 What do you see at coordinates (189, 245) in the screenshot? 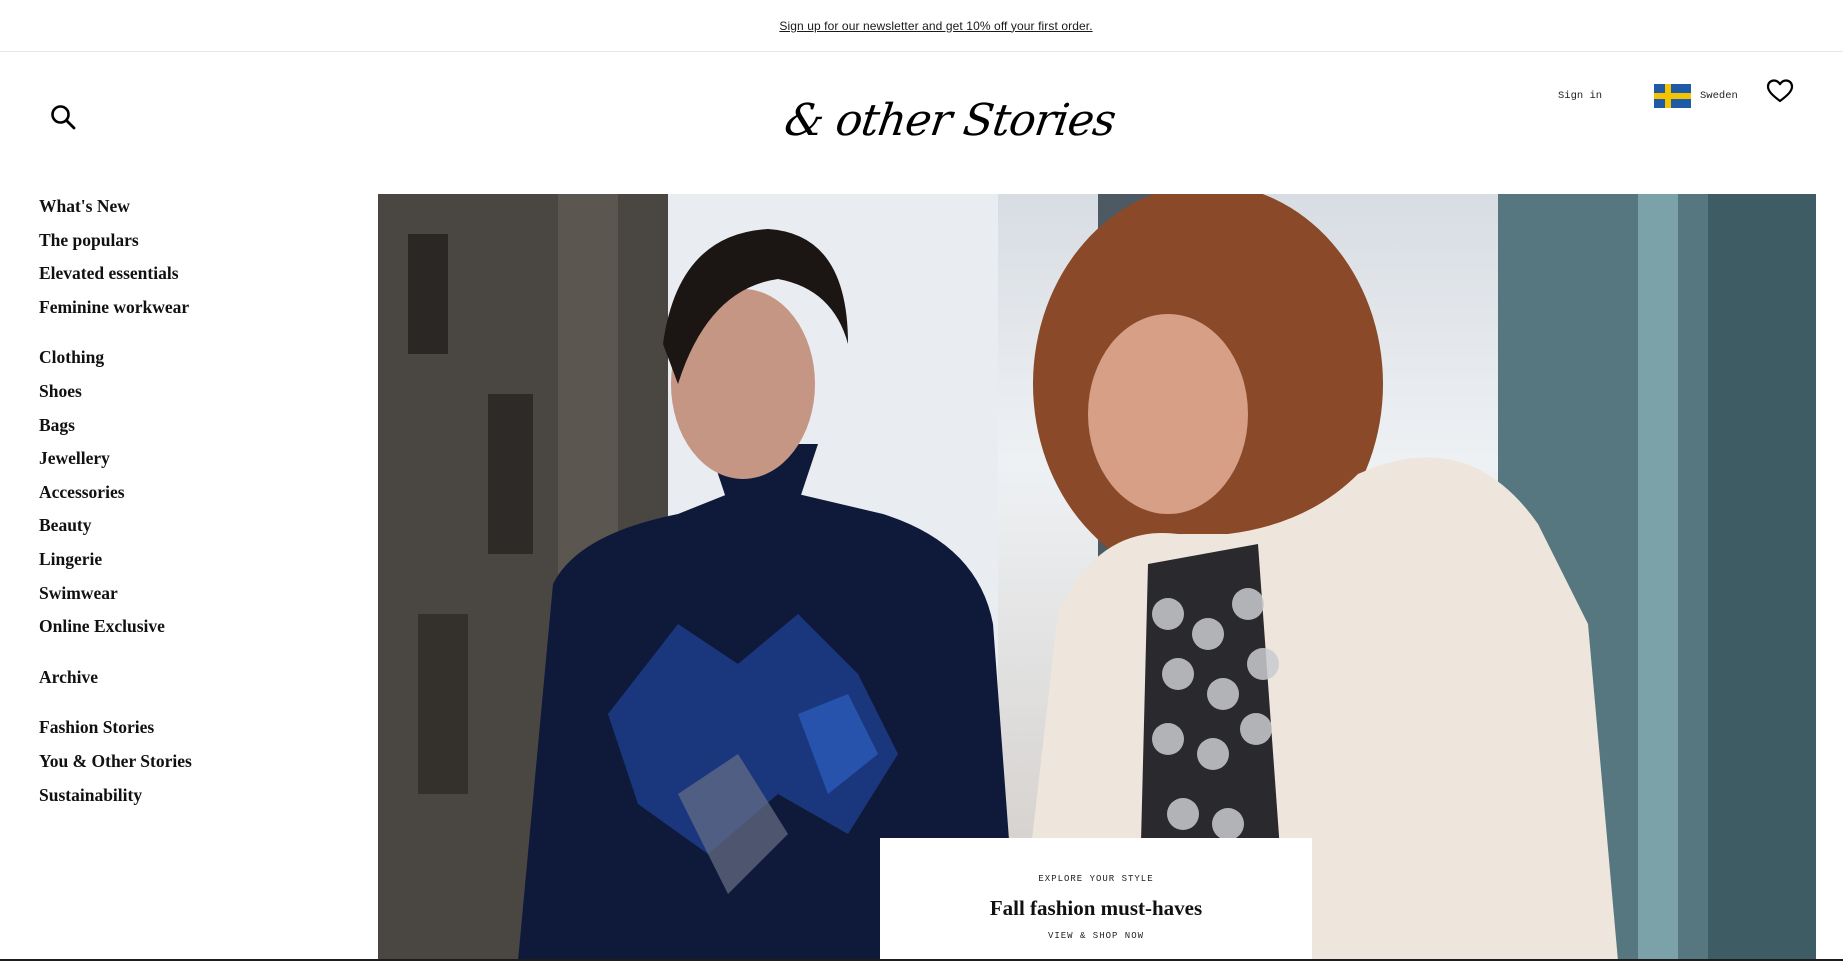
I see `nav-item-the-populars: The populars` at bounding box center [189, 245].